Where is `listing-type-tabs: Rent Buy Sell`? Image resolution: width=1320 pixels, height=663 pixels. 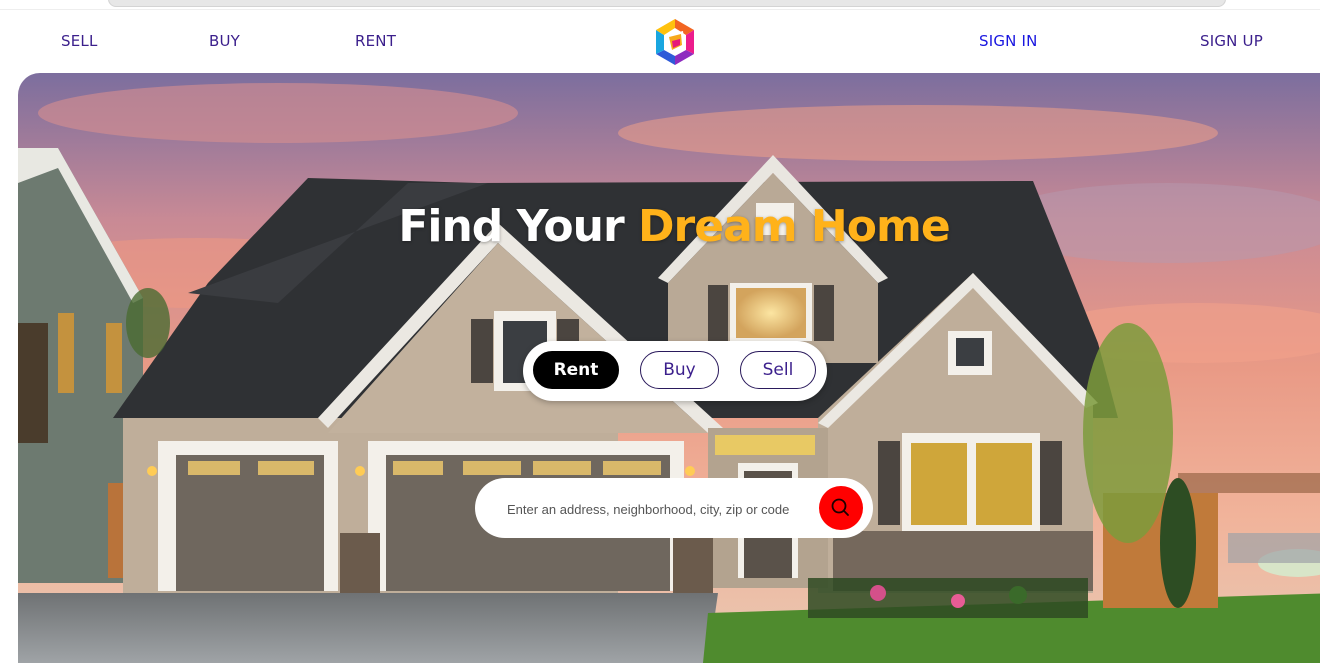 listing-type-tabs: Rent Buy Sell is located at coordinates (675, 371).